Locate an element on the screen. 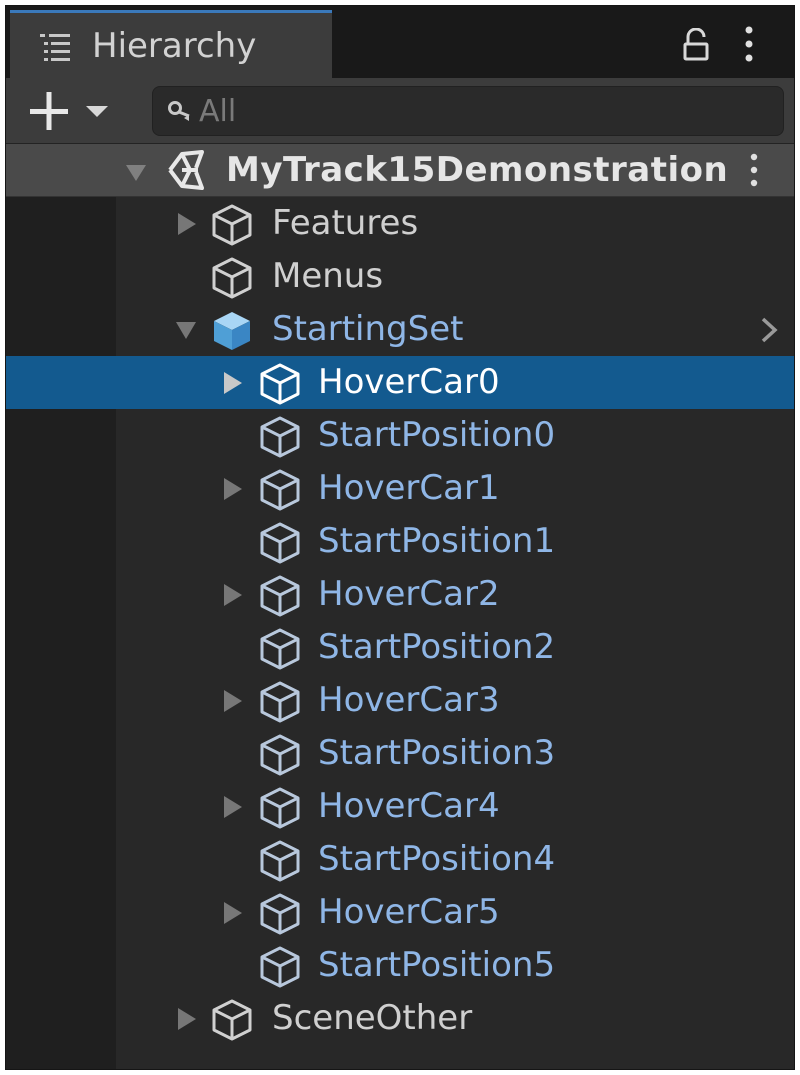  plus-icon is located at coordinates (49, 111).